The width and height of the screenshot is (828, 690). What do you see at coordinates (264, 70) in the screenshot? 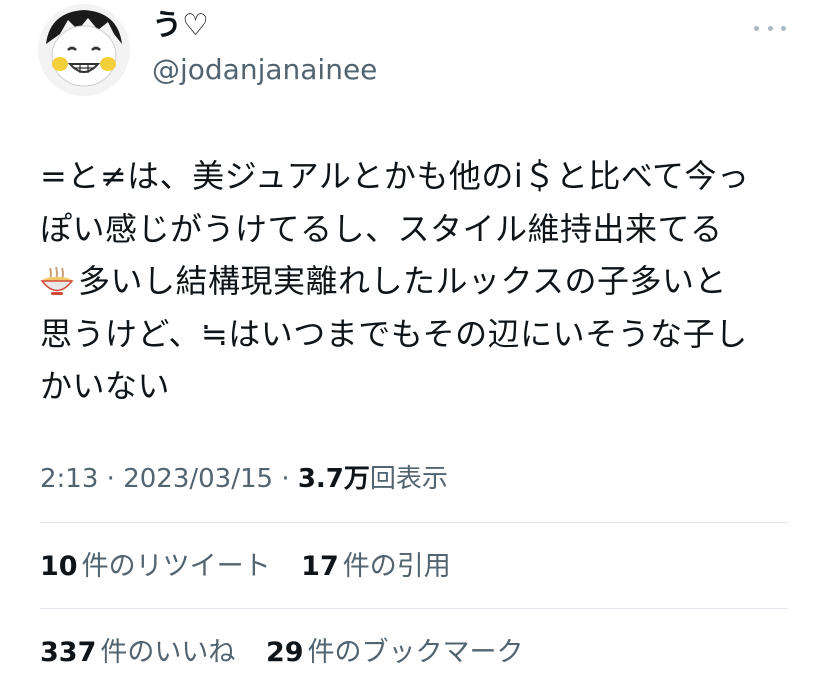
I see `user-handle: @jodanjanainee` at bounding box center [264, 70].